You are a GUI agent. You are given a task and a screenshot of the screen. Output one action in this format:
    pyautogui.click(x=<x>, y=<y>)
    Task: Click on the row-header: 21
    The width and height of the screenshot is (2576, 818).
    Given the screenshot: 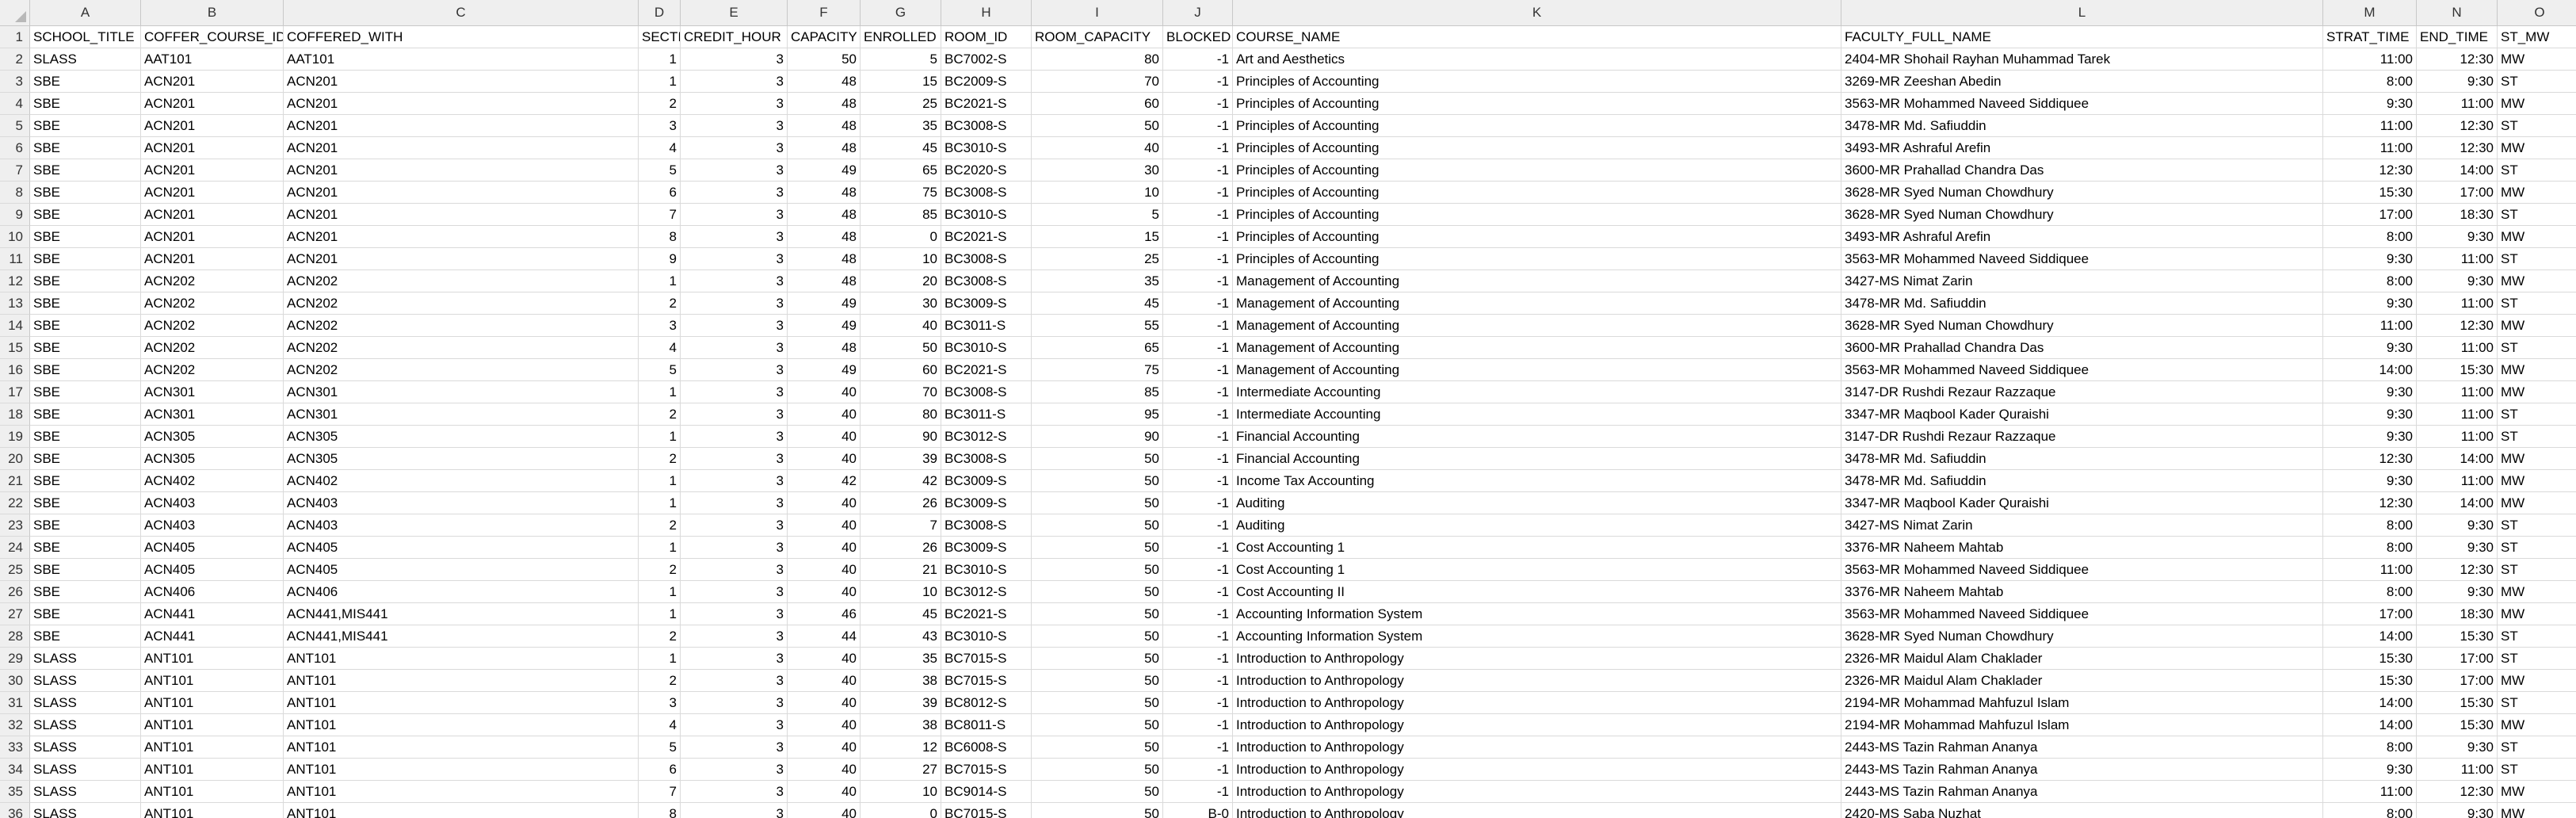 What is the action you would take?
    pyautogui.click(x=15, y=481)
    